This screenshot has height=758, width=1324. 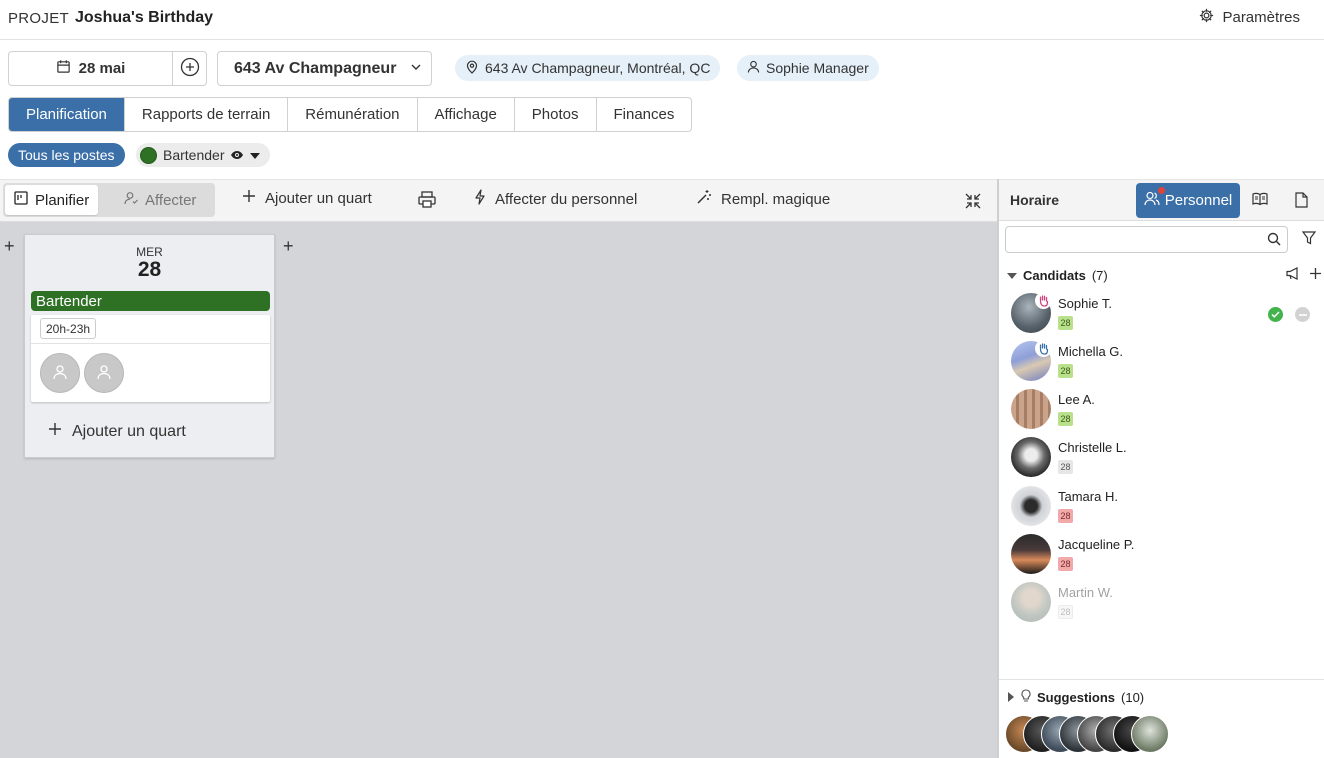 I want to click on date-value: 28 mai, so click(x=102, y=68).